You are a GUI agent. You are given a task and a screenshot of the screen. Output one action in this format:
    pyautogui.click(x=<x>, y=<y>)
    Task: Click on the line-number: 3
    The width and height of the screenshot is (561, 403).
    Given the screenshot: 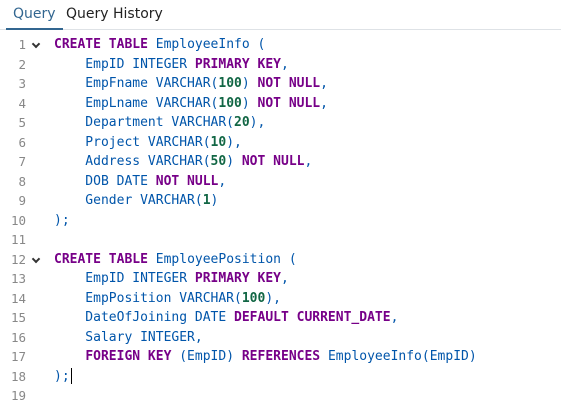 What is the action you would take?
    pyautogui.click(x=22, y=83)
    